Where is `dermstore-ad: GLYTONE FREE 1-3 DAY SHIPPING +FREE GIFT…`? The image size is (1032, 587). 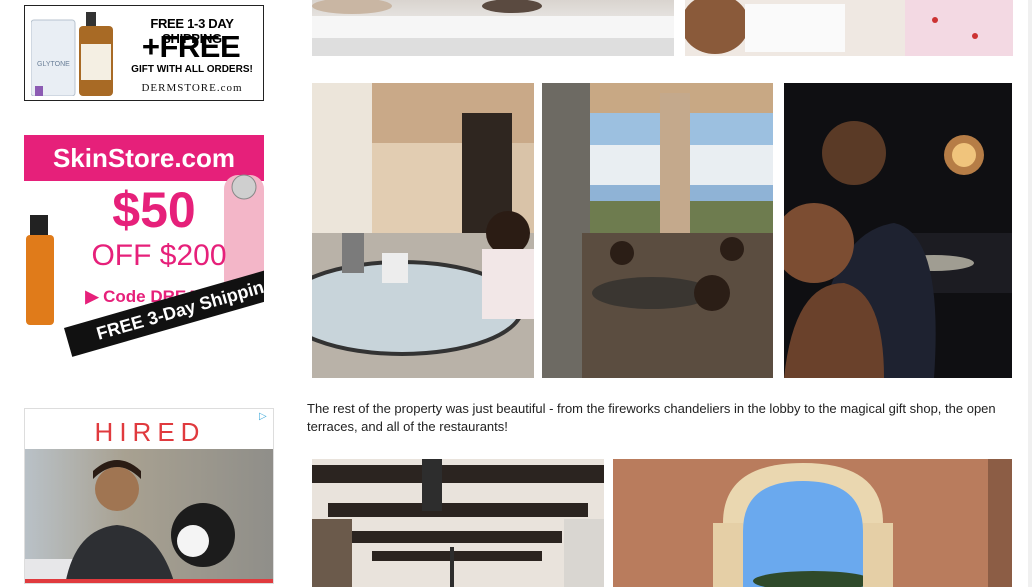 dermstore-ad: GLYTONE FREE 1-3 DAY SHIPPING +FREE GIFT… is located at coordinates (144, 53).